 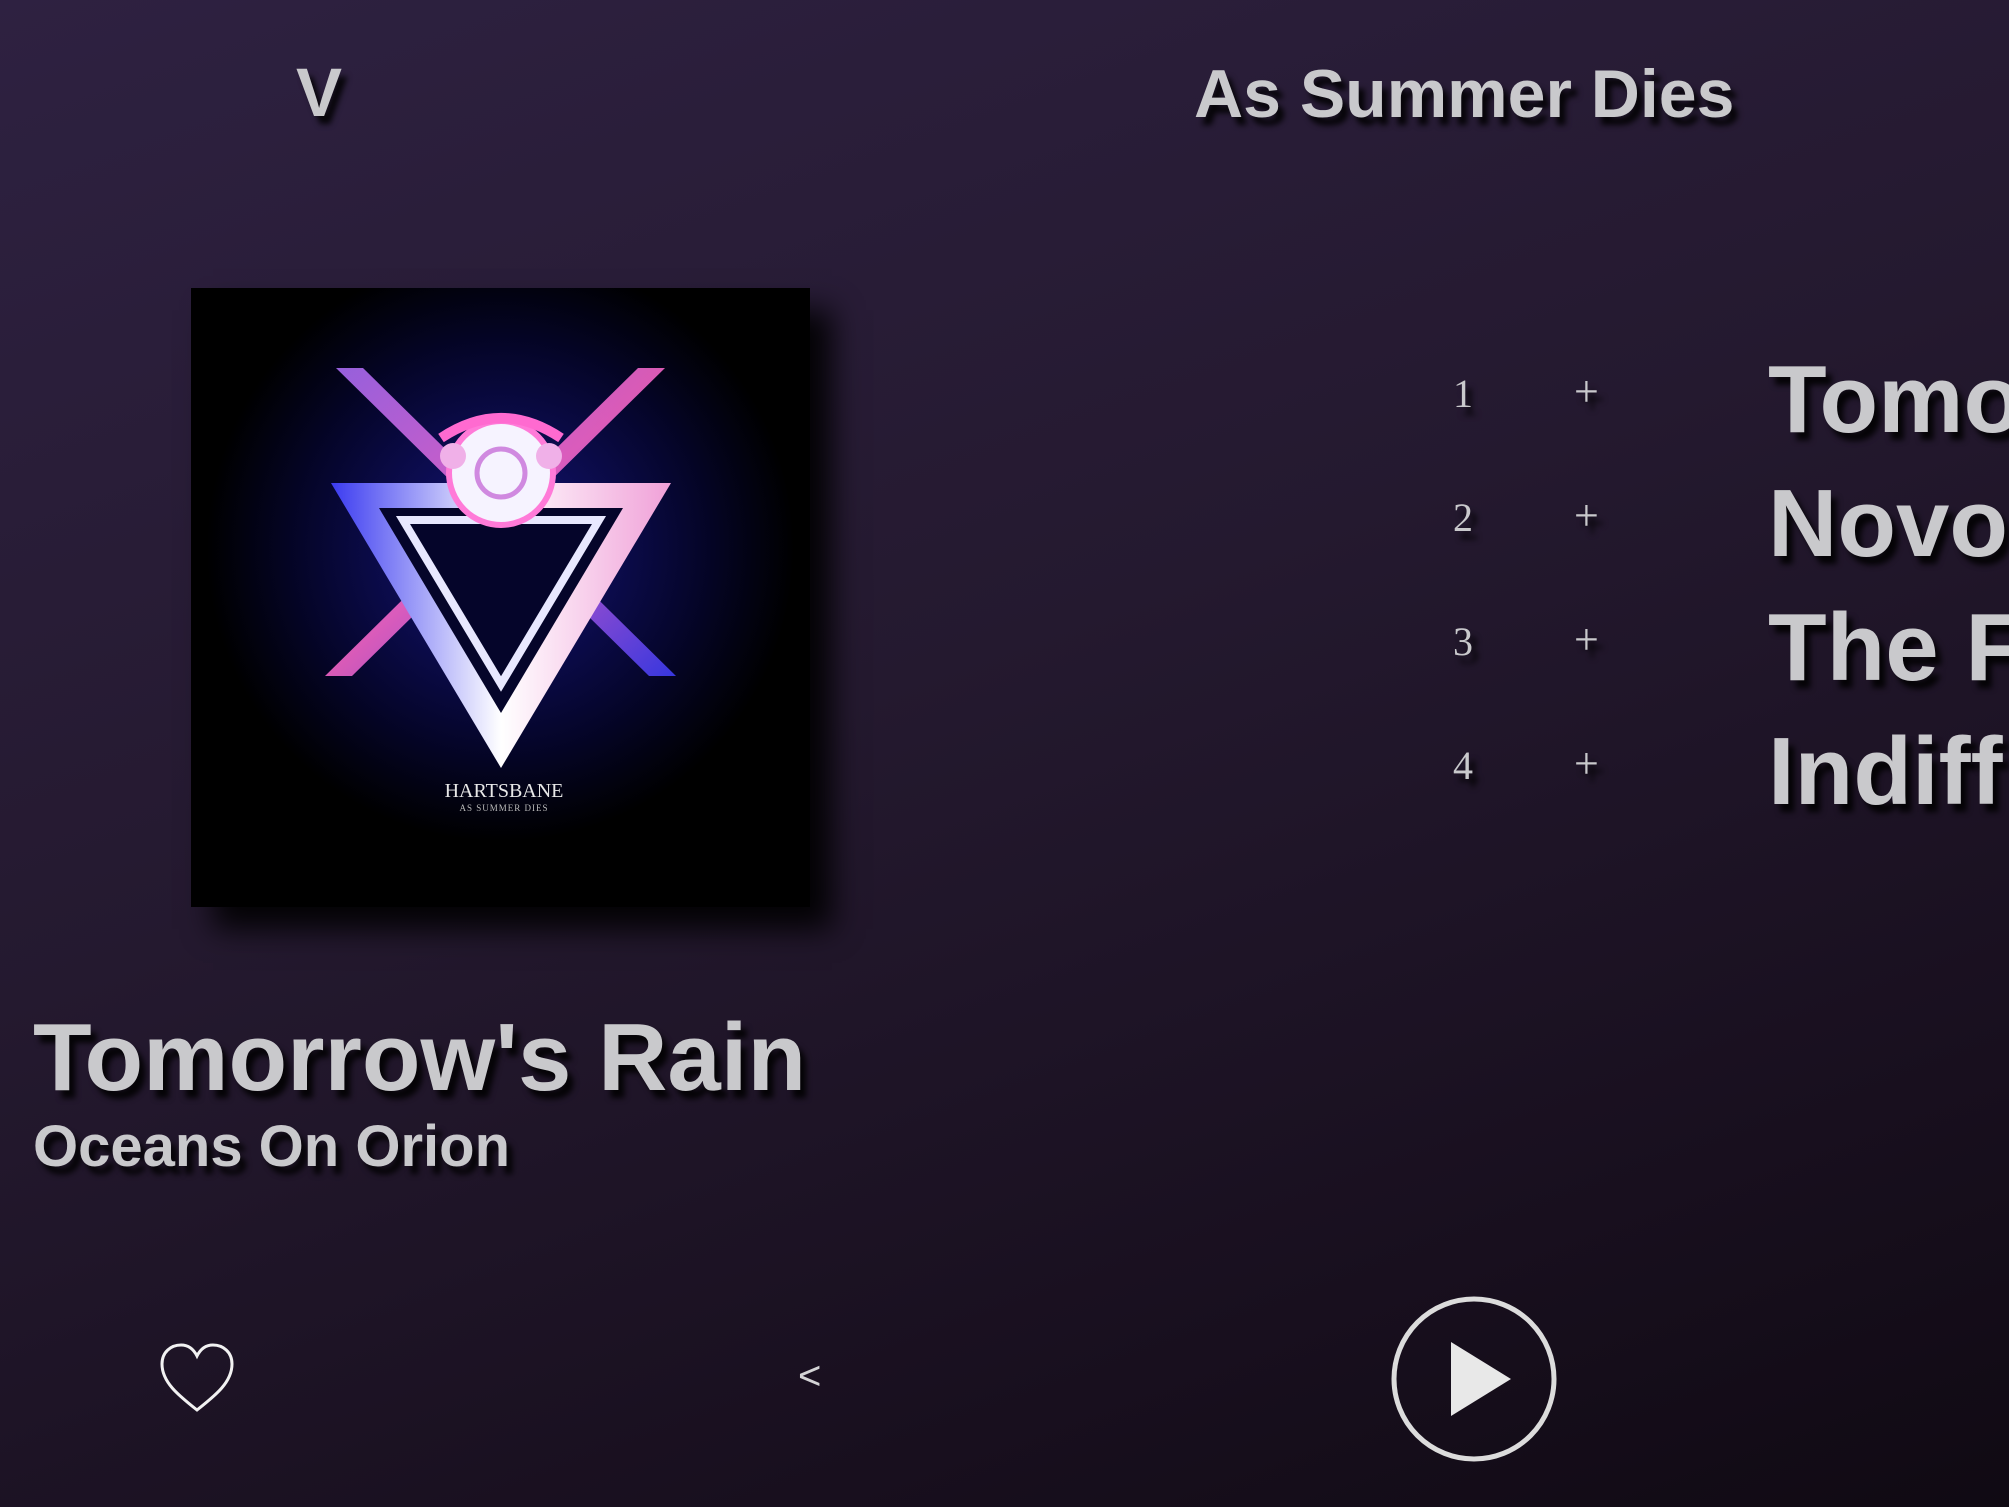 What do you see at coordinates (1704, 662) in the screenshot?
I see `track-row: 3 + The F` at bounding box center [1704, 662].